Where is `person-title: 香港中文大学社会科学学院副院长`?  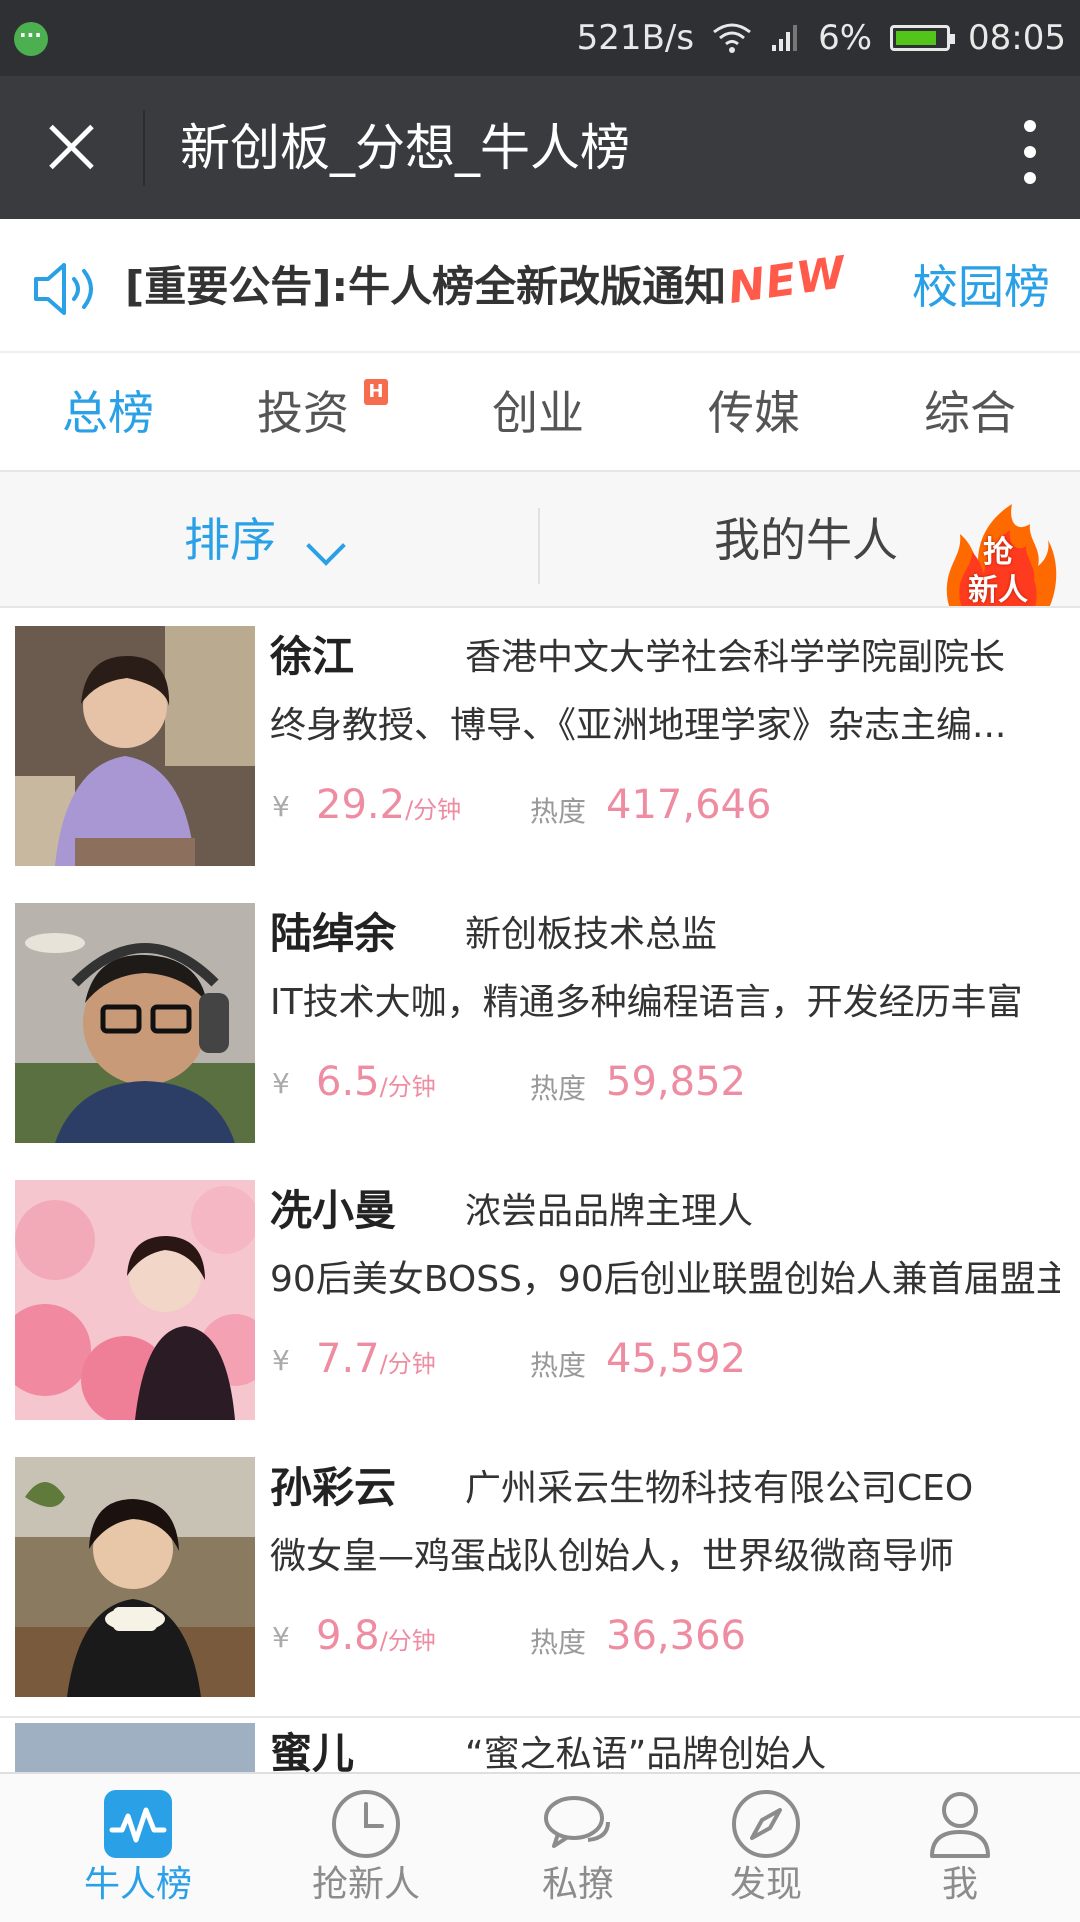 person-title: 香港中文大学社会科学学院副院长 is located at coordinates (735, 657).